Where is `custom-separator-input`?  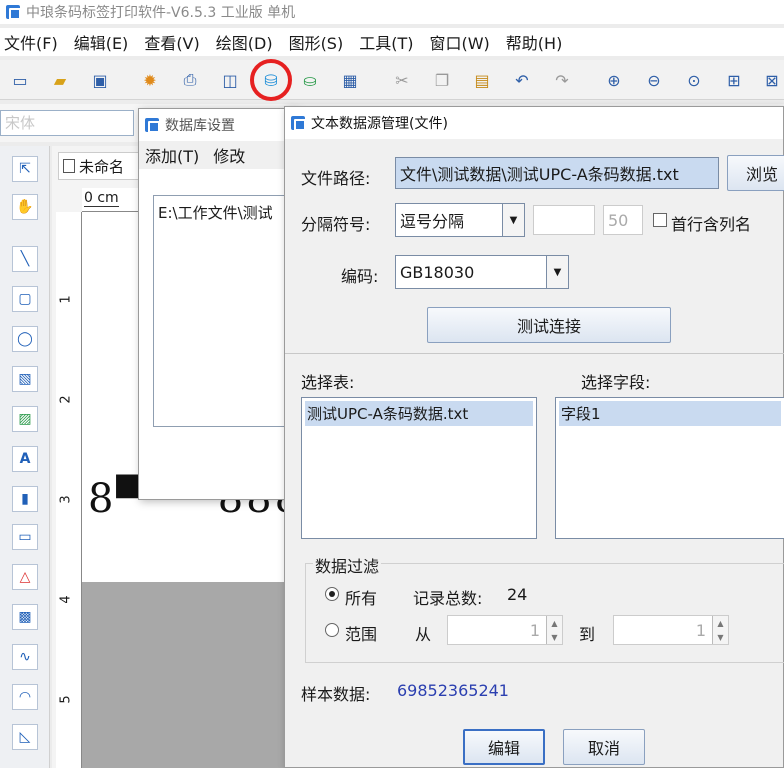
custom-separator-input is located at coordinates (564, 220).